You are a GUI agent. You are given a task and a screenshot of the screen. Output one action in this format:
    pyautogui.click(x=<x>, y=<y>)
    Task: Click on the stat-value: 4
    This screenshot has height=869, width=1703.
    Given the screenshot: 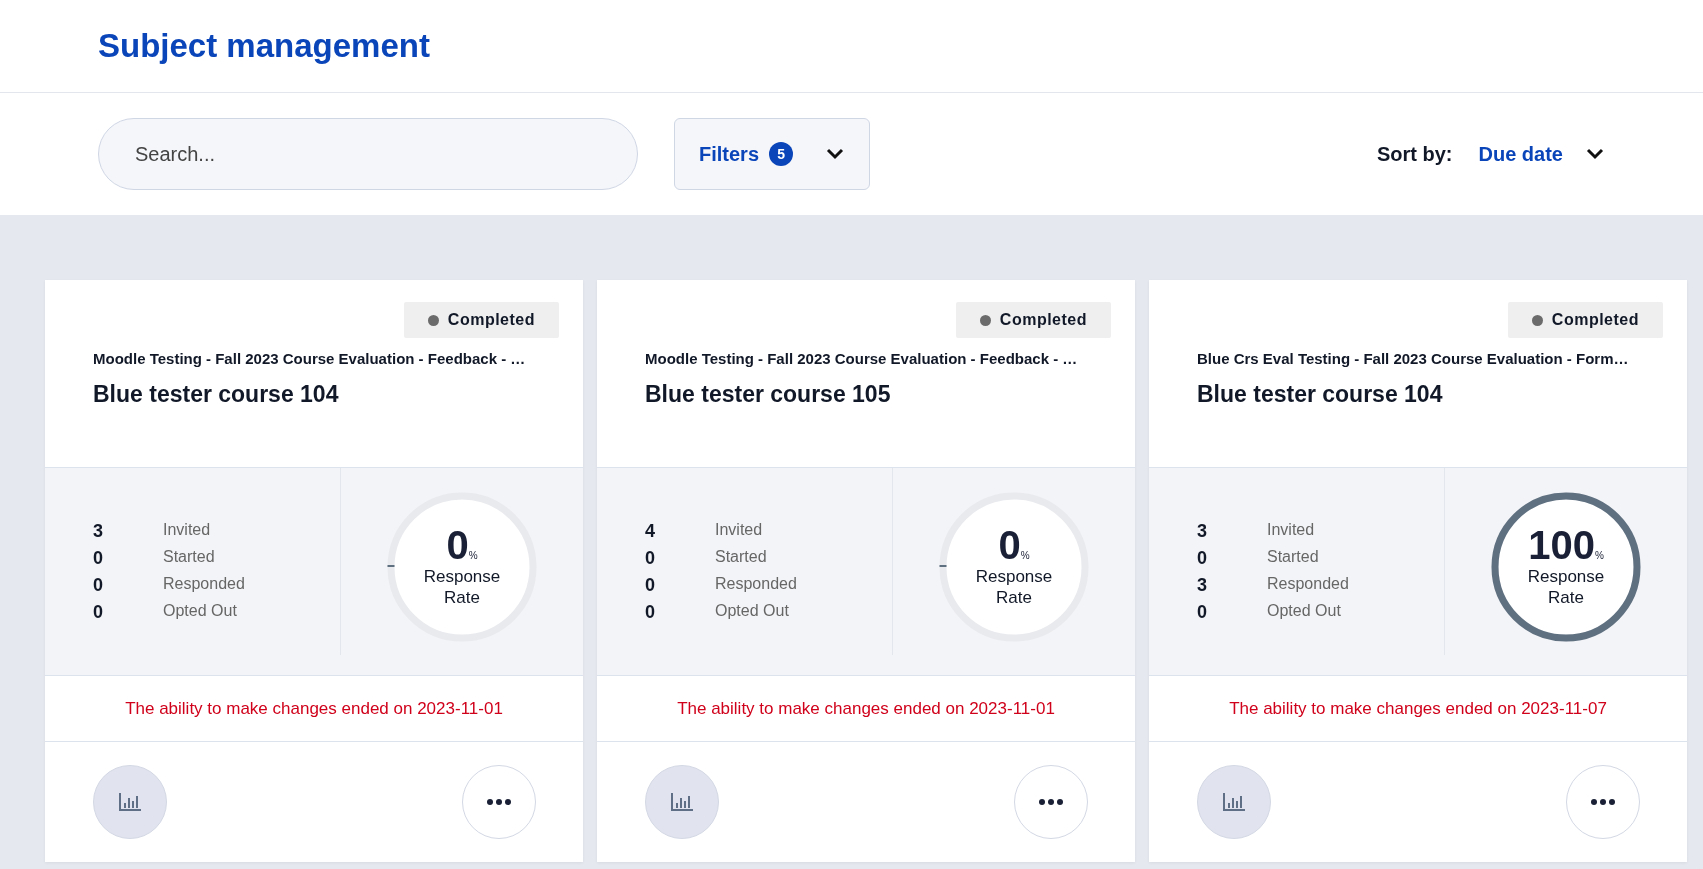 What is the action you would take?
    pyautogui.click(x=650, y=531)
    